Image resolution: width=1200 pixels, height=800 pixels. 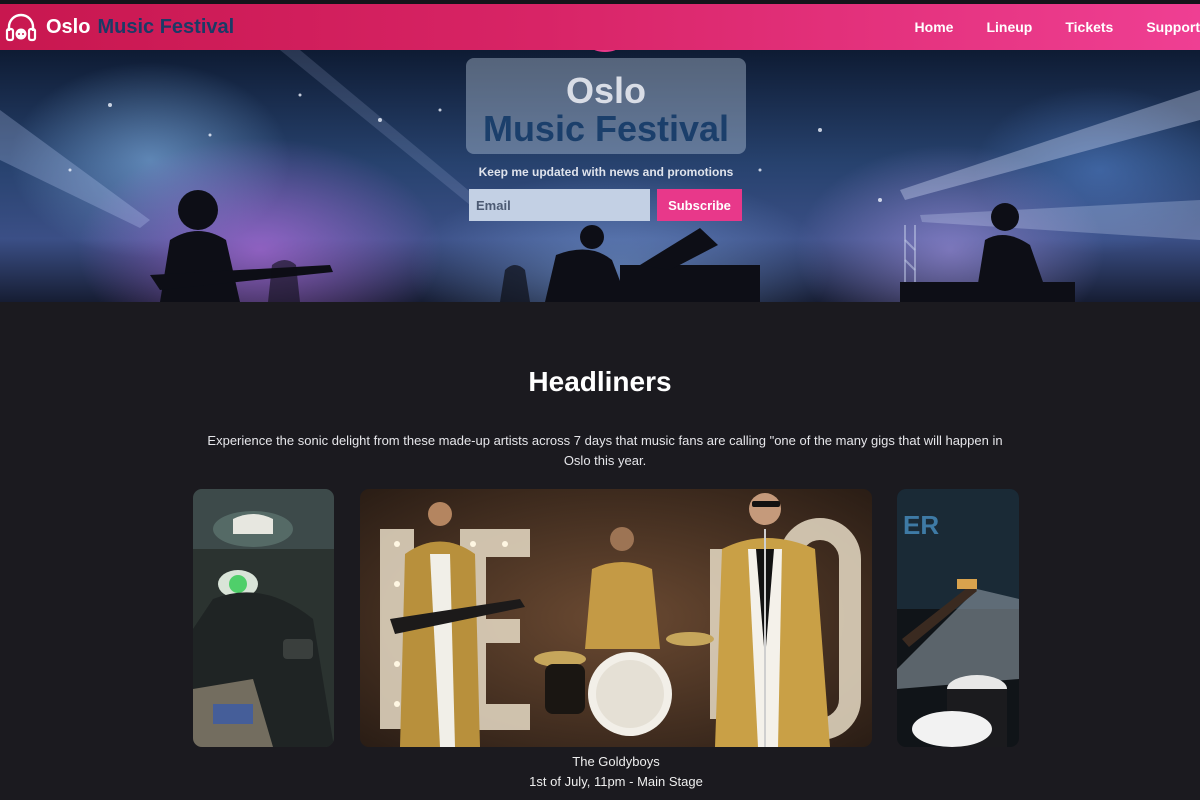 What do you see at coordinates (616, 781) in the screenshot?
I see `headliner-details: 1st of July, 11pm - Main Stage` at bounding box center [616, 781].